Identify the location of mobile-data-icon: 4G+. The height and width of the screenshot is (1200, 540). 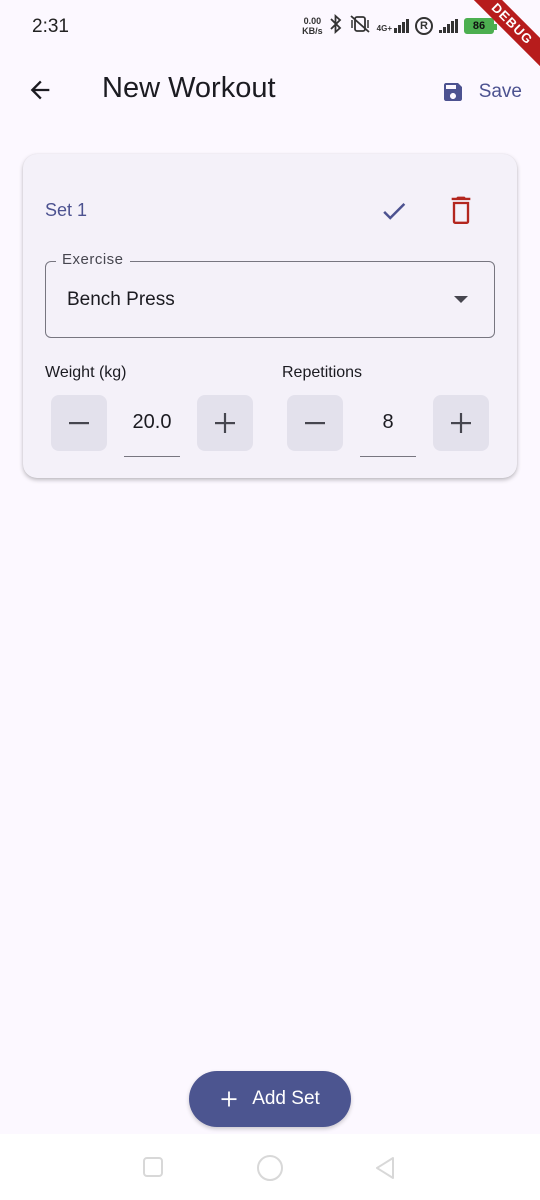
(392, 25).